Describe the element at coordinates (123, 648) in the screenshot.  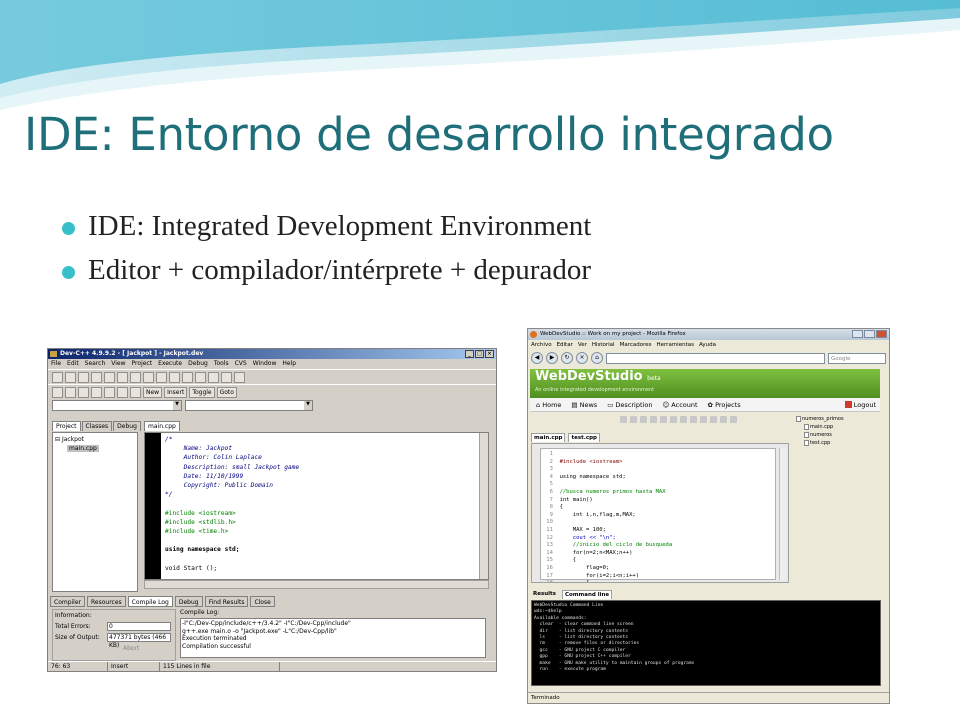
I see `abort-button: Abort` at that location.